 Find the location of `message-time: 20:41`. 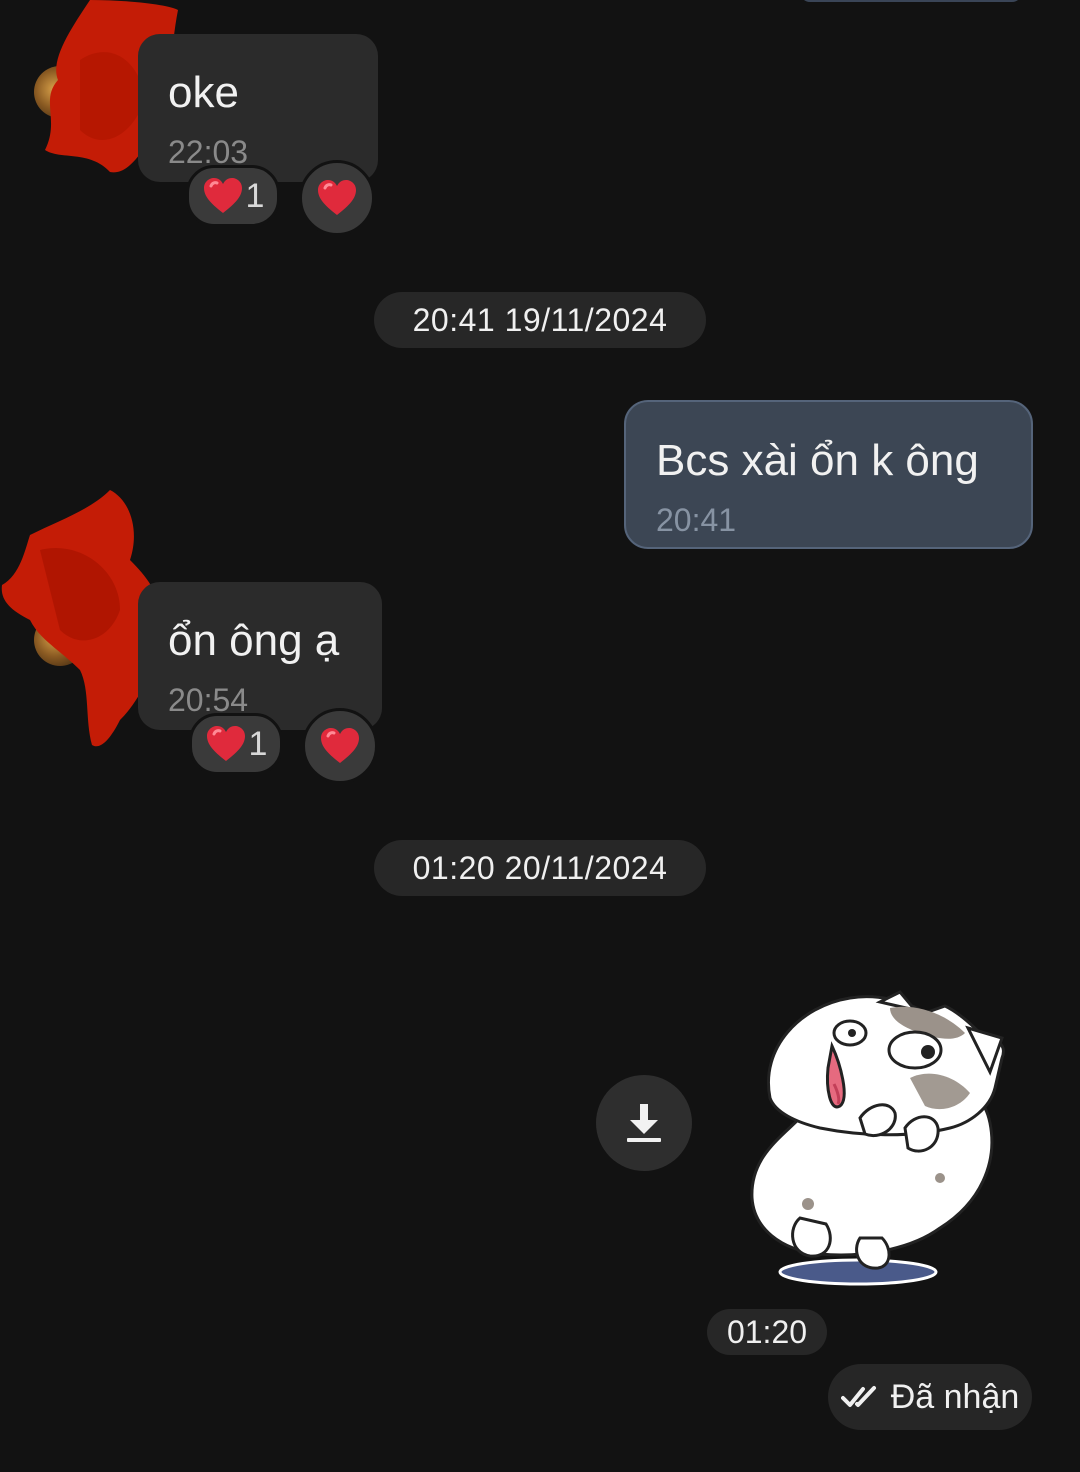

message-time: 20:41 is located at coordinates (696, 520).